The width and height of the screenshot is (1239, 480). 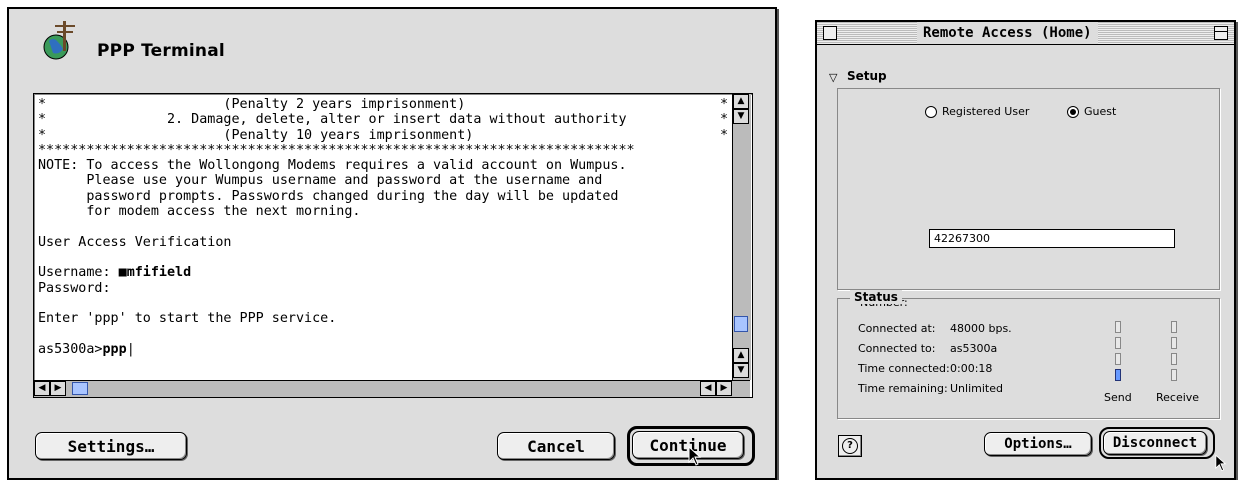 What do you see at coordinates (114, 349) in the screenshot?
I see `typed-command: ppp` at bounding box center [114, 349].